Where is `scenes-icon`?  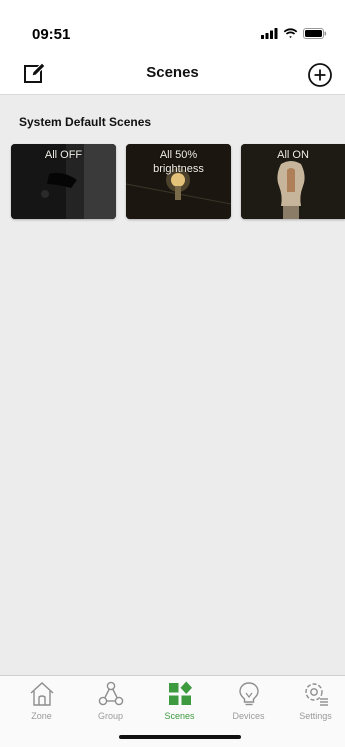 scenes-icon is located at coordinates (180, 693).